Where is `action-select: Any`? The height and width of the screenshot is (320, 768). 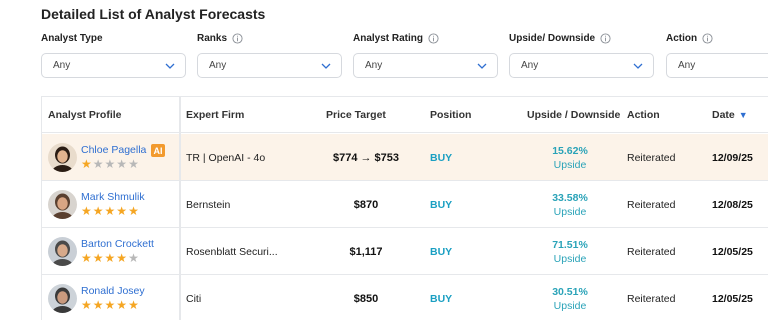
action-select: Any is located at coordinates (717, 65).